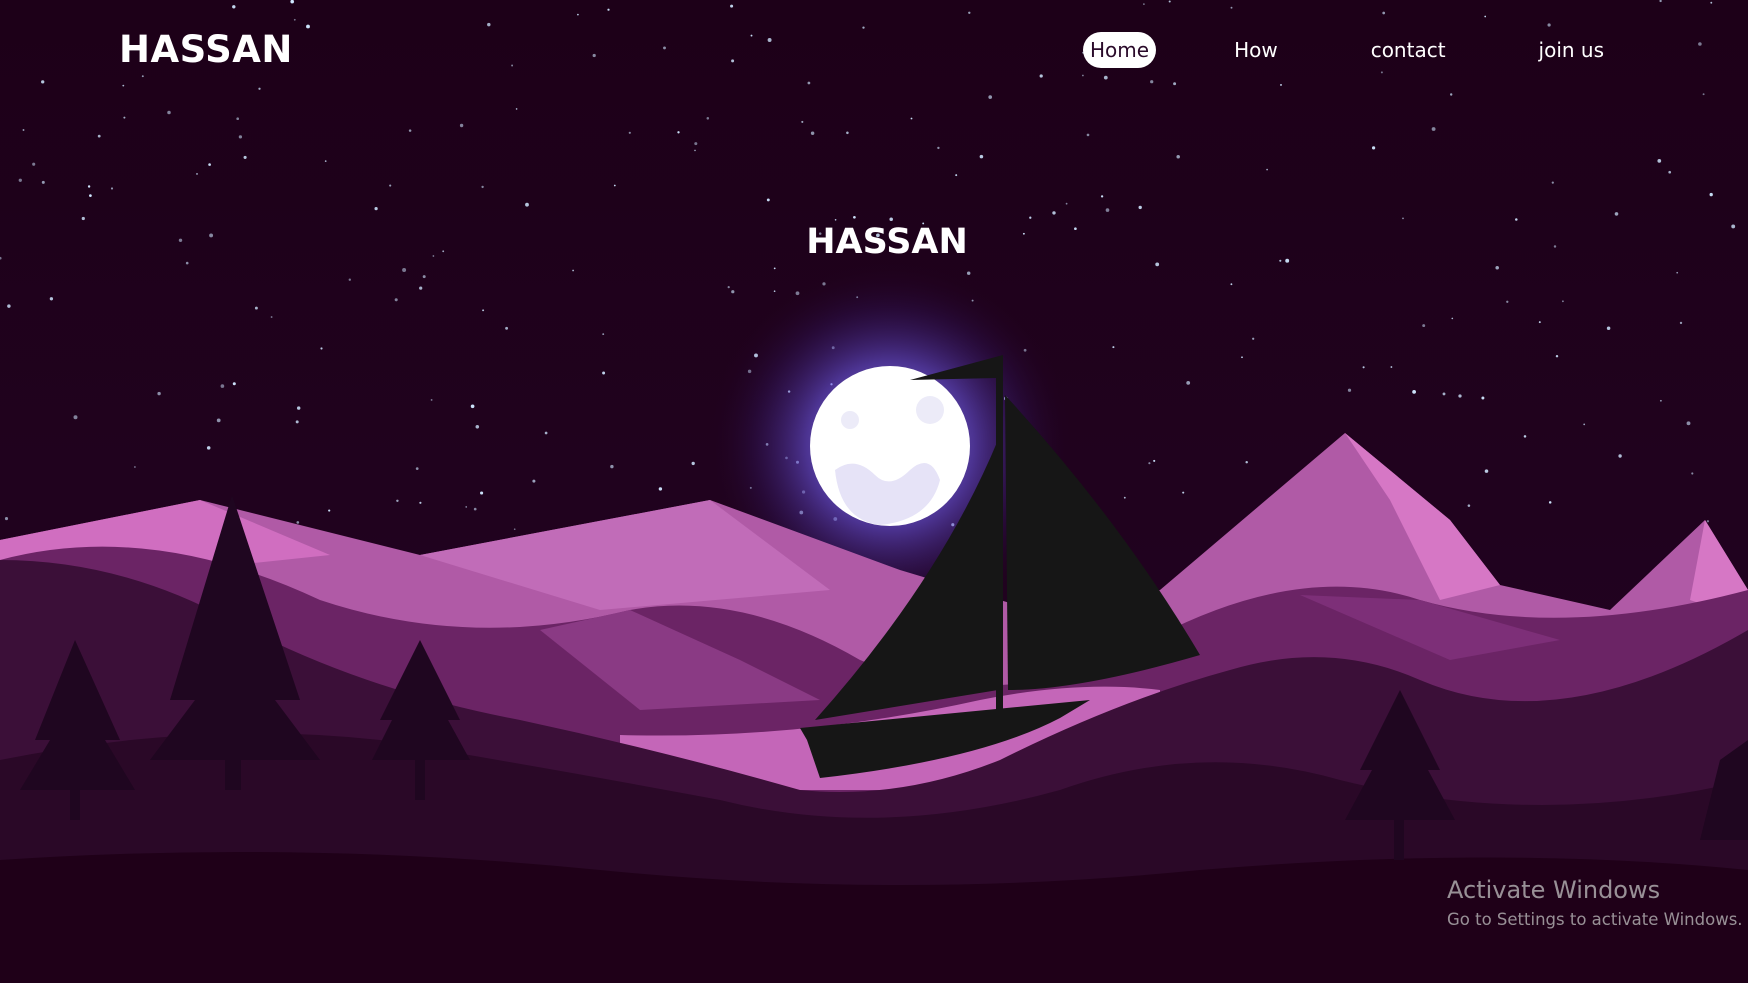 This screenshot has height=983, width=1748. I want to click on nav-join-us: join us, so click(1571, 50).